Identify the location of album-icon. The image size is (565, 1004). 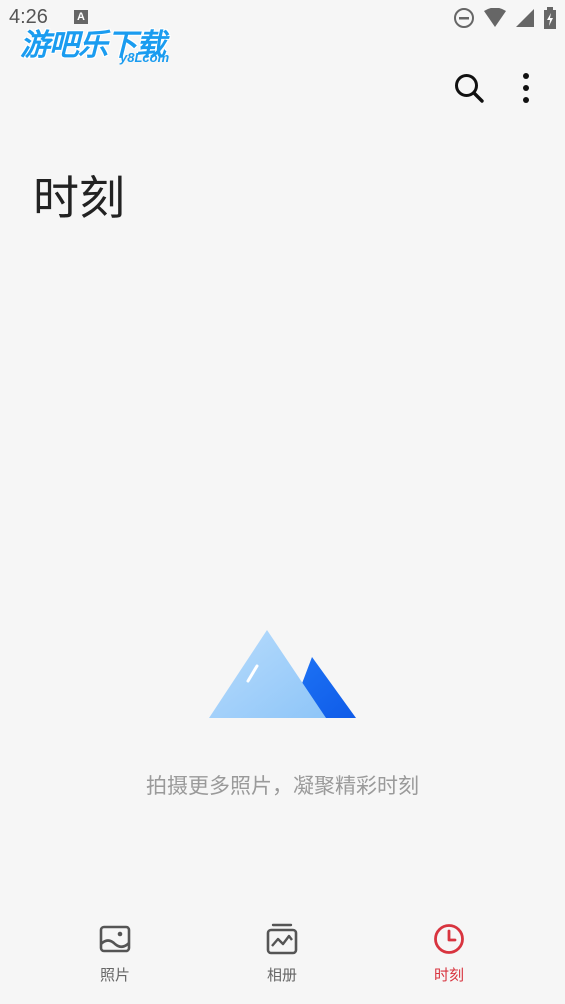
(282, 939).